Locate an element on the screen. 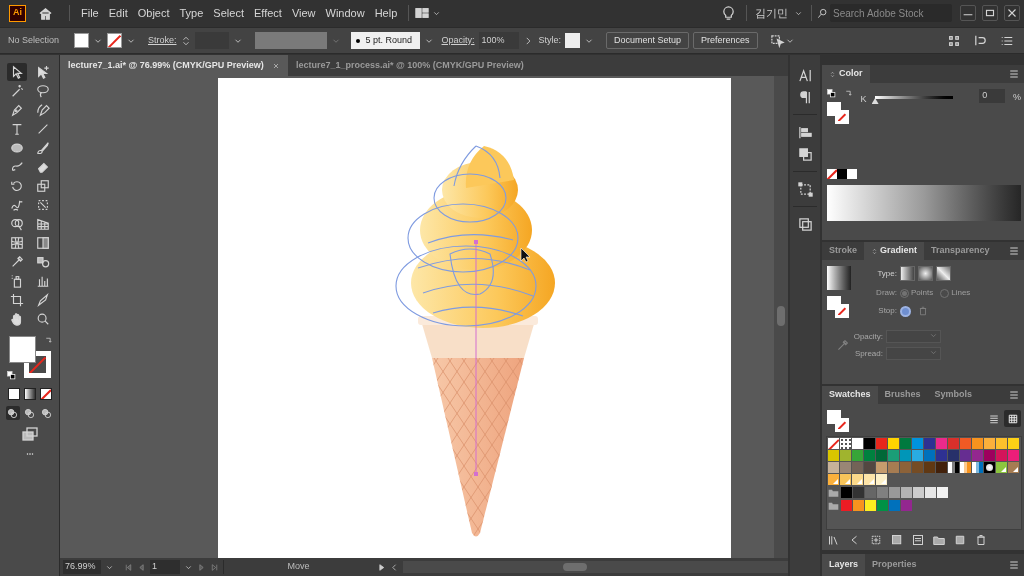 This screenshot has height=576, width=1024. spread-label: Spread: is located at coordinates (868, 353).